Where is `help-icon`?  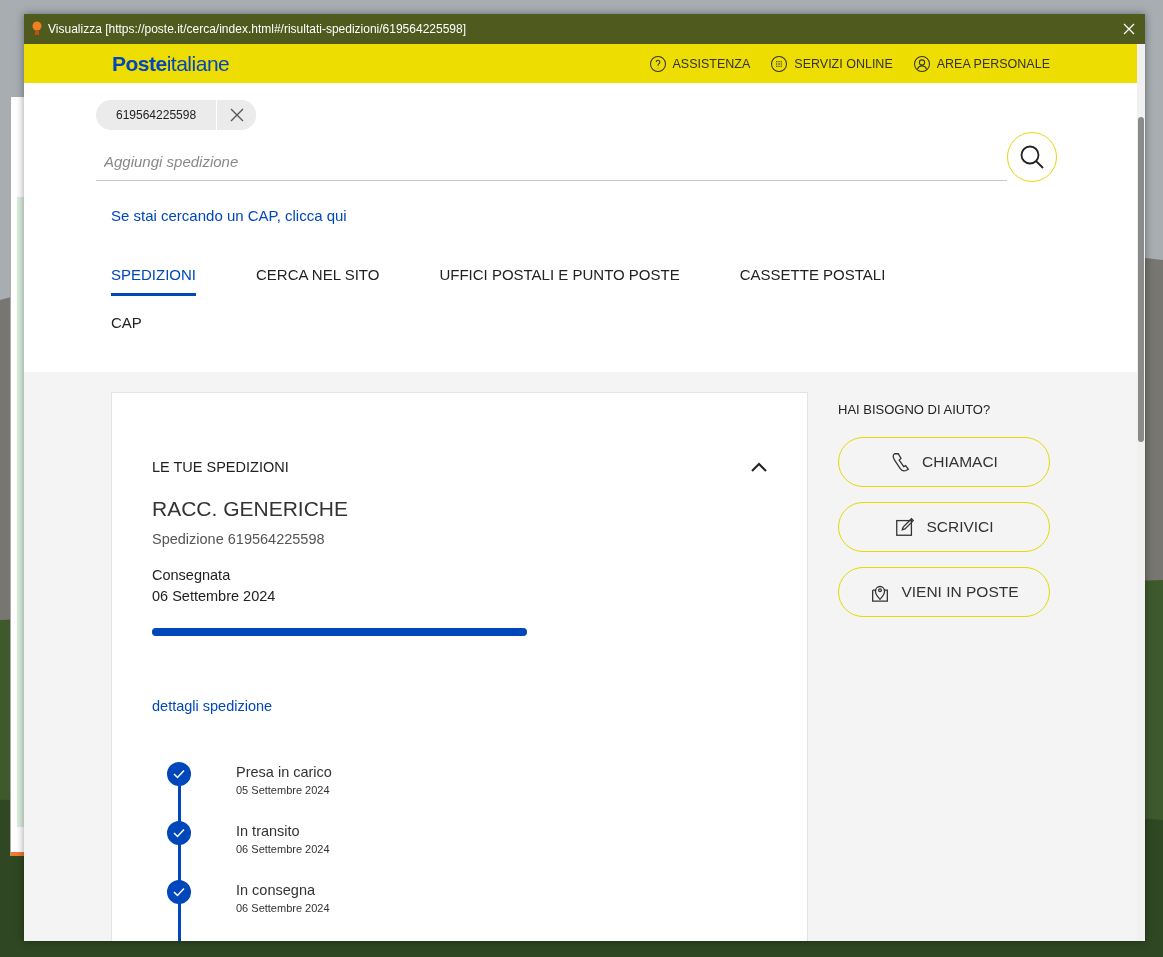
help-icon is located at coordinates (657, 63).